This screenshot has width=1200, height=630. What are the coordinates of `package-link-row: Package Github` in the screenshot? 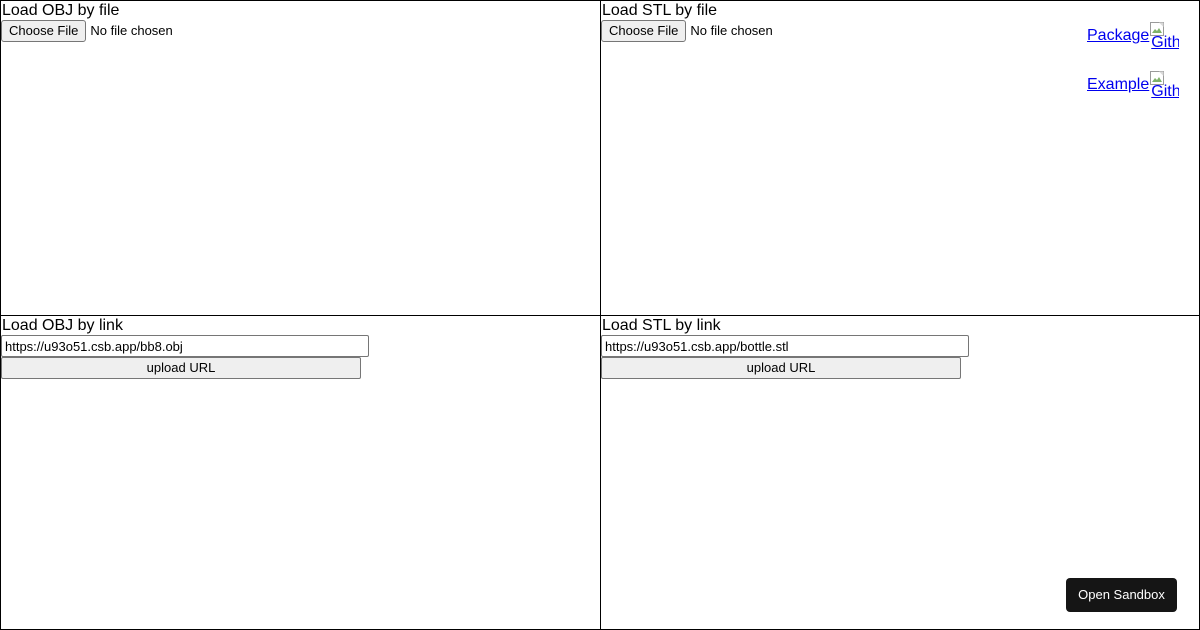 It's located at (1133, 36).